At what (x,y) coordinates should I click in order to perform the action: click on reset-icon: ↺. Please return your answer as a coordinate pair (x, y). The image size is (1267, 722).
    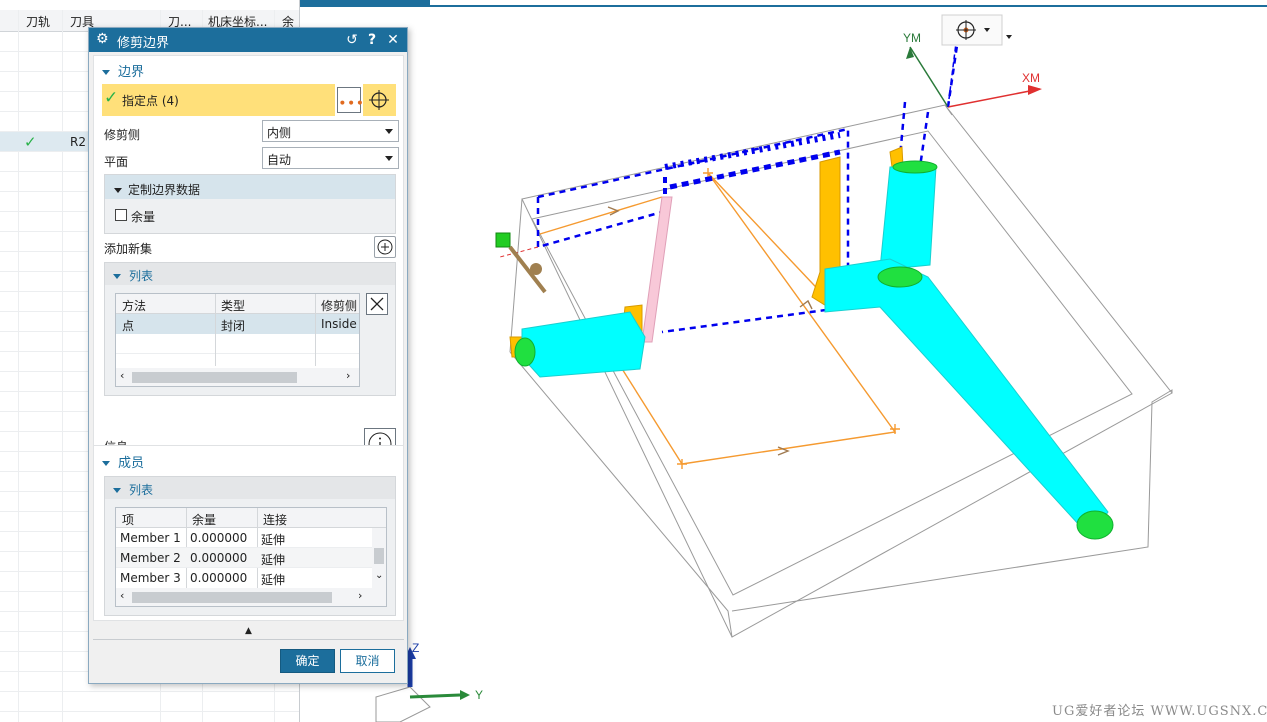
    Looking at the image, I should click on (352, 40).